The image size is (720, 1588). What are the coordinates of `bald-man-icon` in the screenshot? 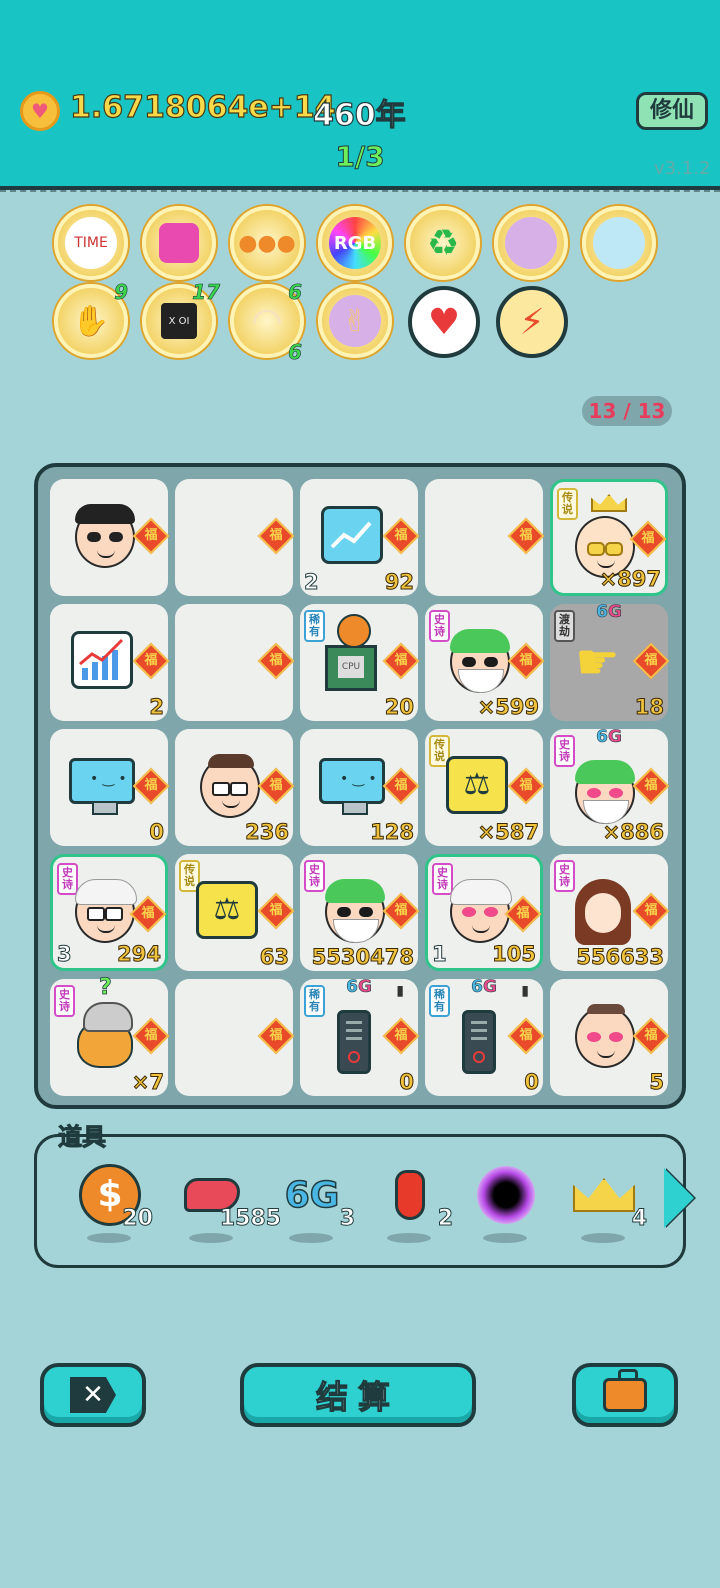 It's located at (105, 535).